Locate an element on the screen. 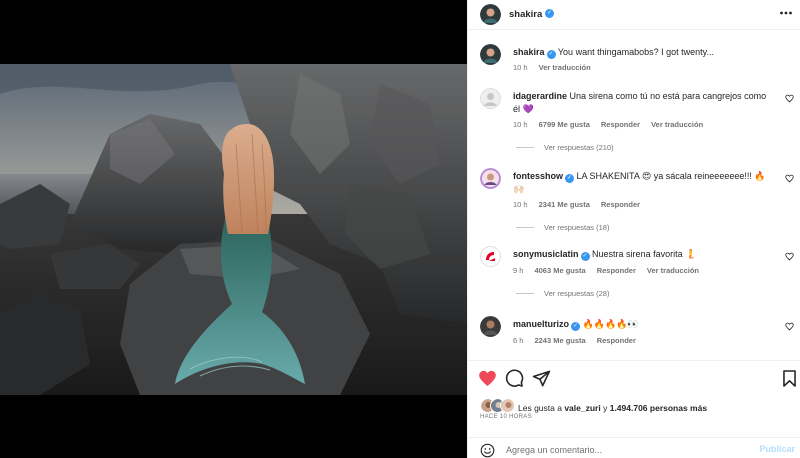 The image size is (800, 458). author-username: shakira is located at coordinates (525, 14).